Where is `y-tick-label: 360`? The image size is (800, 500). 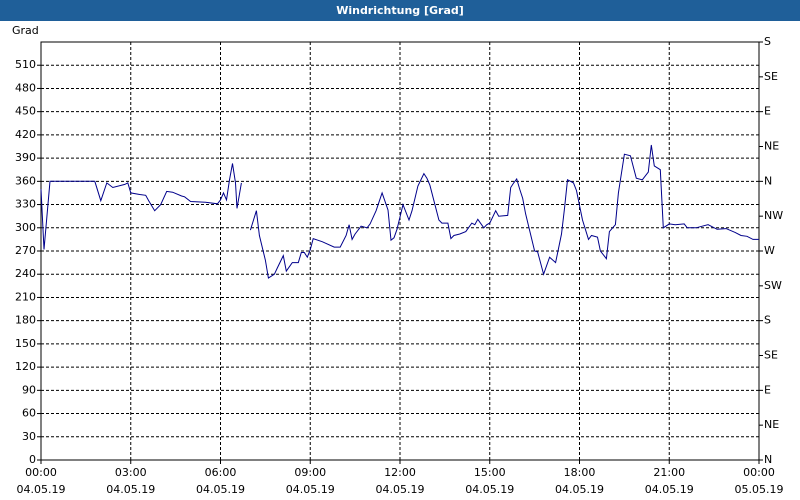 y-tick-label: 360 is located at coordinates (25, 180).